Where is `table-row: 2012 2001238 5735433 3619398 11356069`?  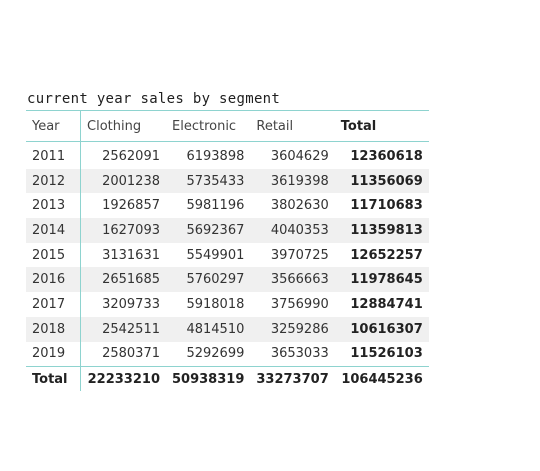
table-row: 2012 2001238 5735433 3619398 11356069 is located at coordinates (227, 181).